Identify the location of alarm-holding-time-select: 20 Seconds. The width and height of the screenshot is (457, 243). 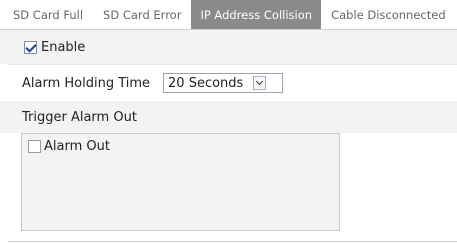
(223, 83).